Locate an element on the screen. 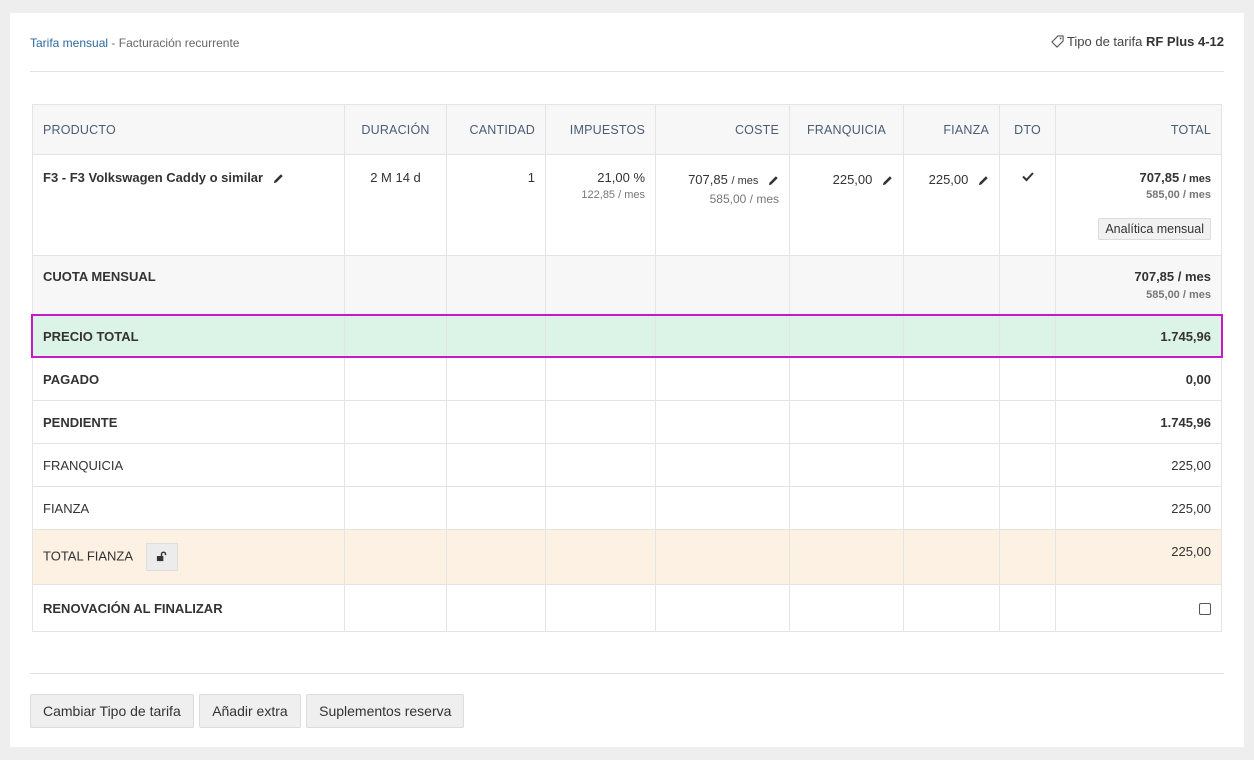 This screenshot has width=1254, height=760. pendiente-value: 1.745,96 is located at coordinates (1138, 422).